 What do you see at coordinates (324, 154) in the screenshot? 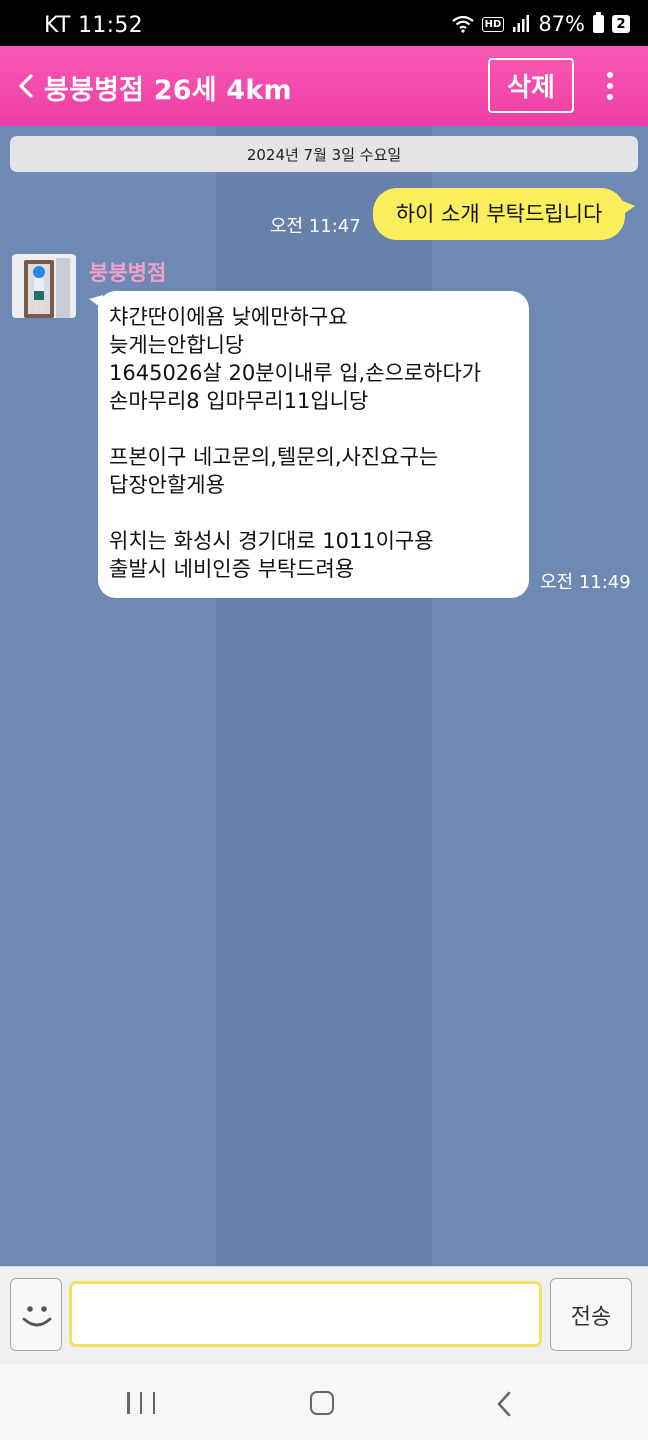
I see `date-divider: 2024년 7월 3일 수요일` at bounding box center [324, 154].